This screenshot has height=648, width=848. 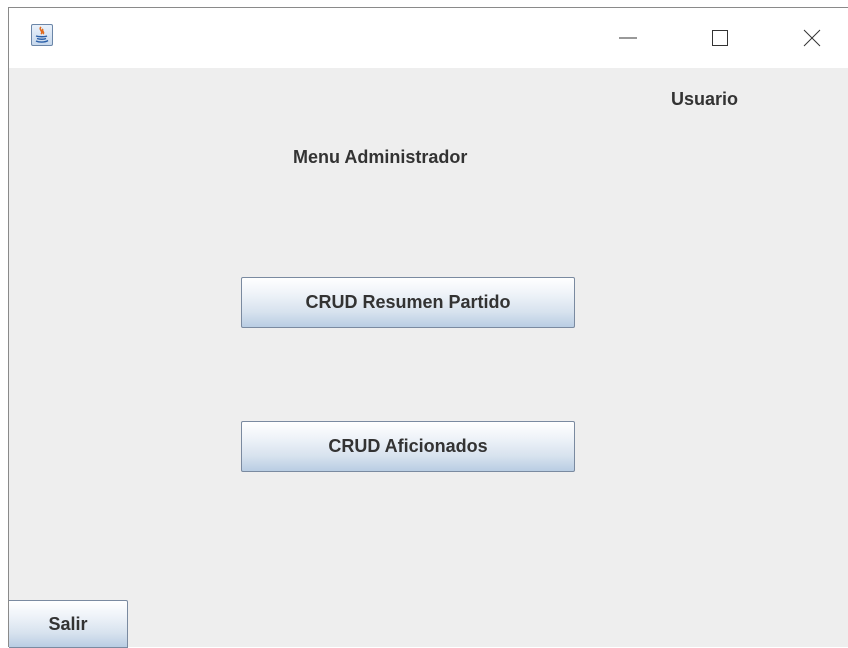 I want to click on page-title: Menu Administrador, so click(x=380, y=157).